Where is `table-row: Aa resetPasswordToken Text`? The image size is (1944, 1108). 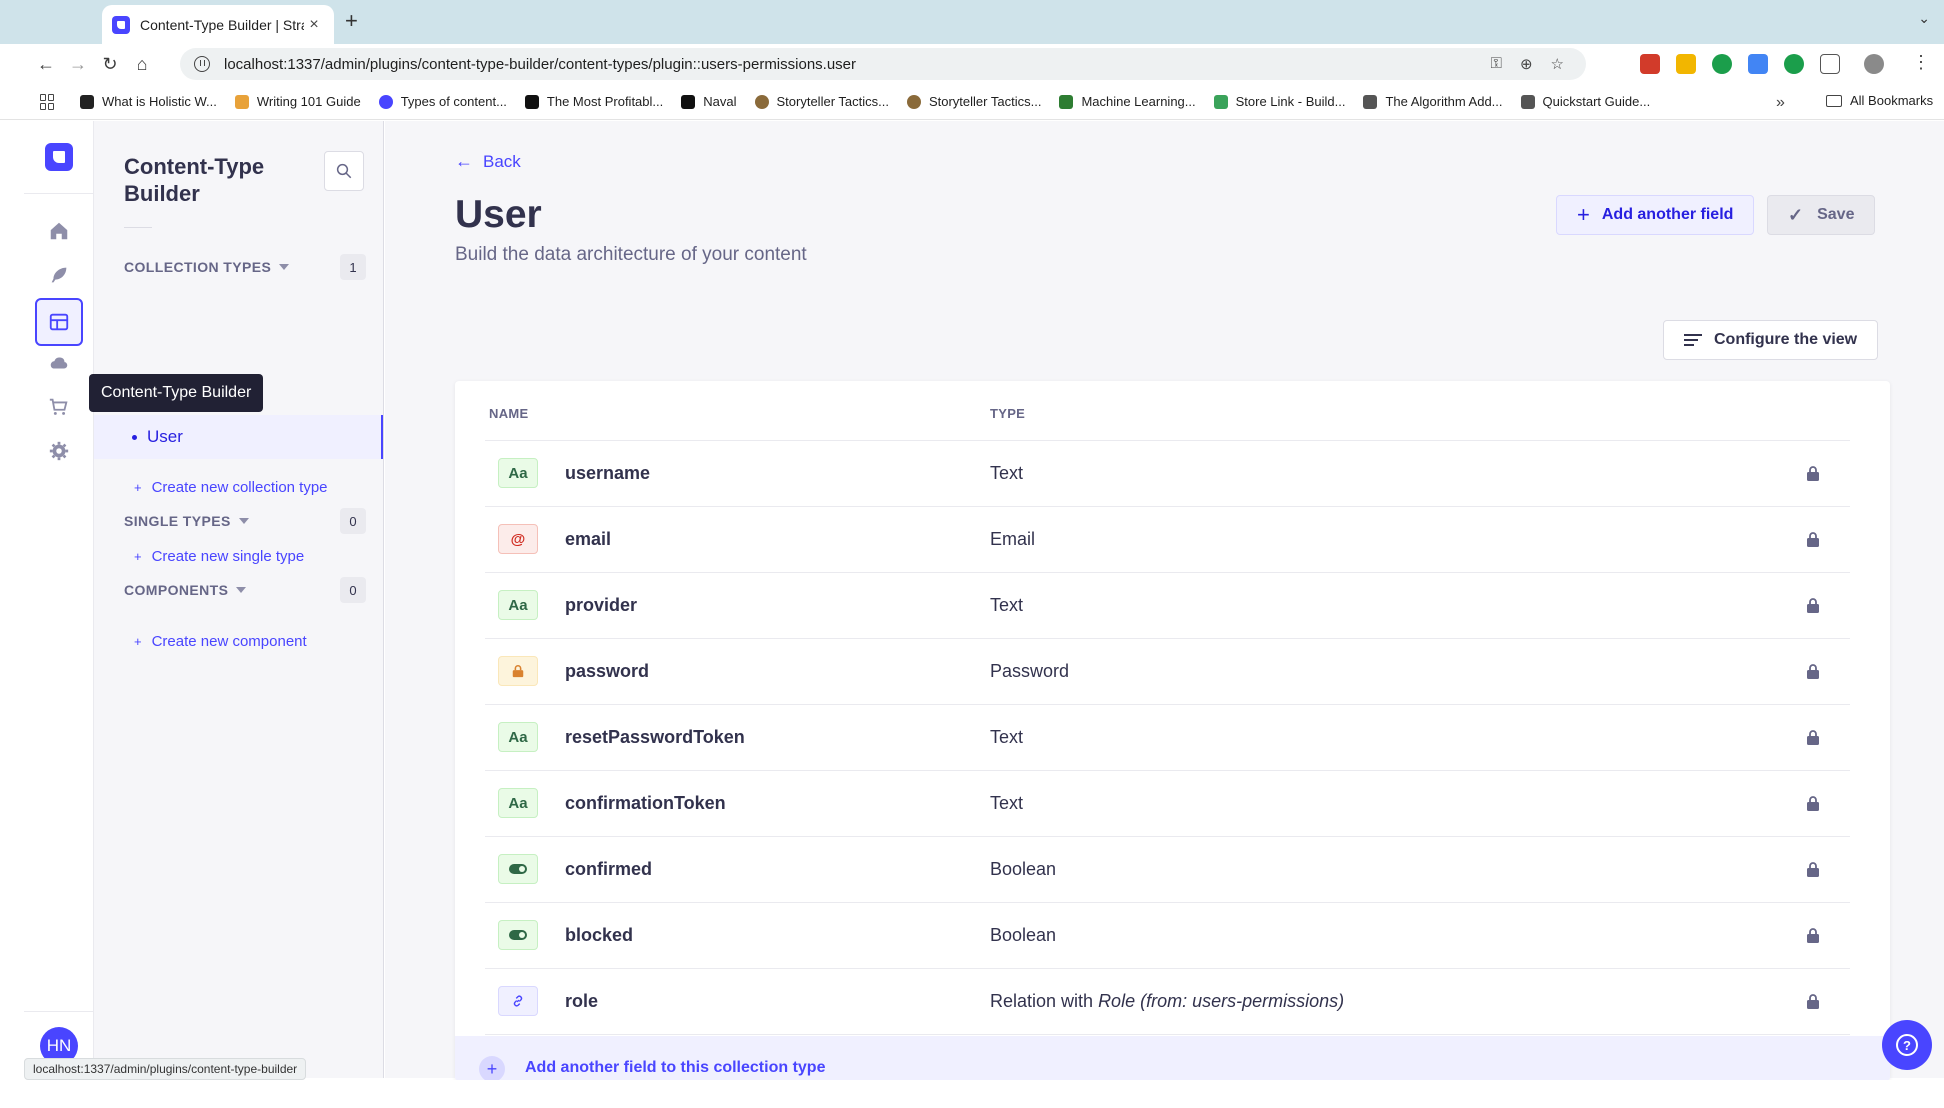 table-row: Aa resetPasswordToken Text is located at coordinates (1167, 738).